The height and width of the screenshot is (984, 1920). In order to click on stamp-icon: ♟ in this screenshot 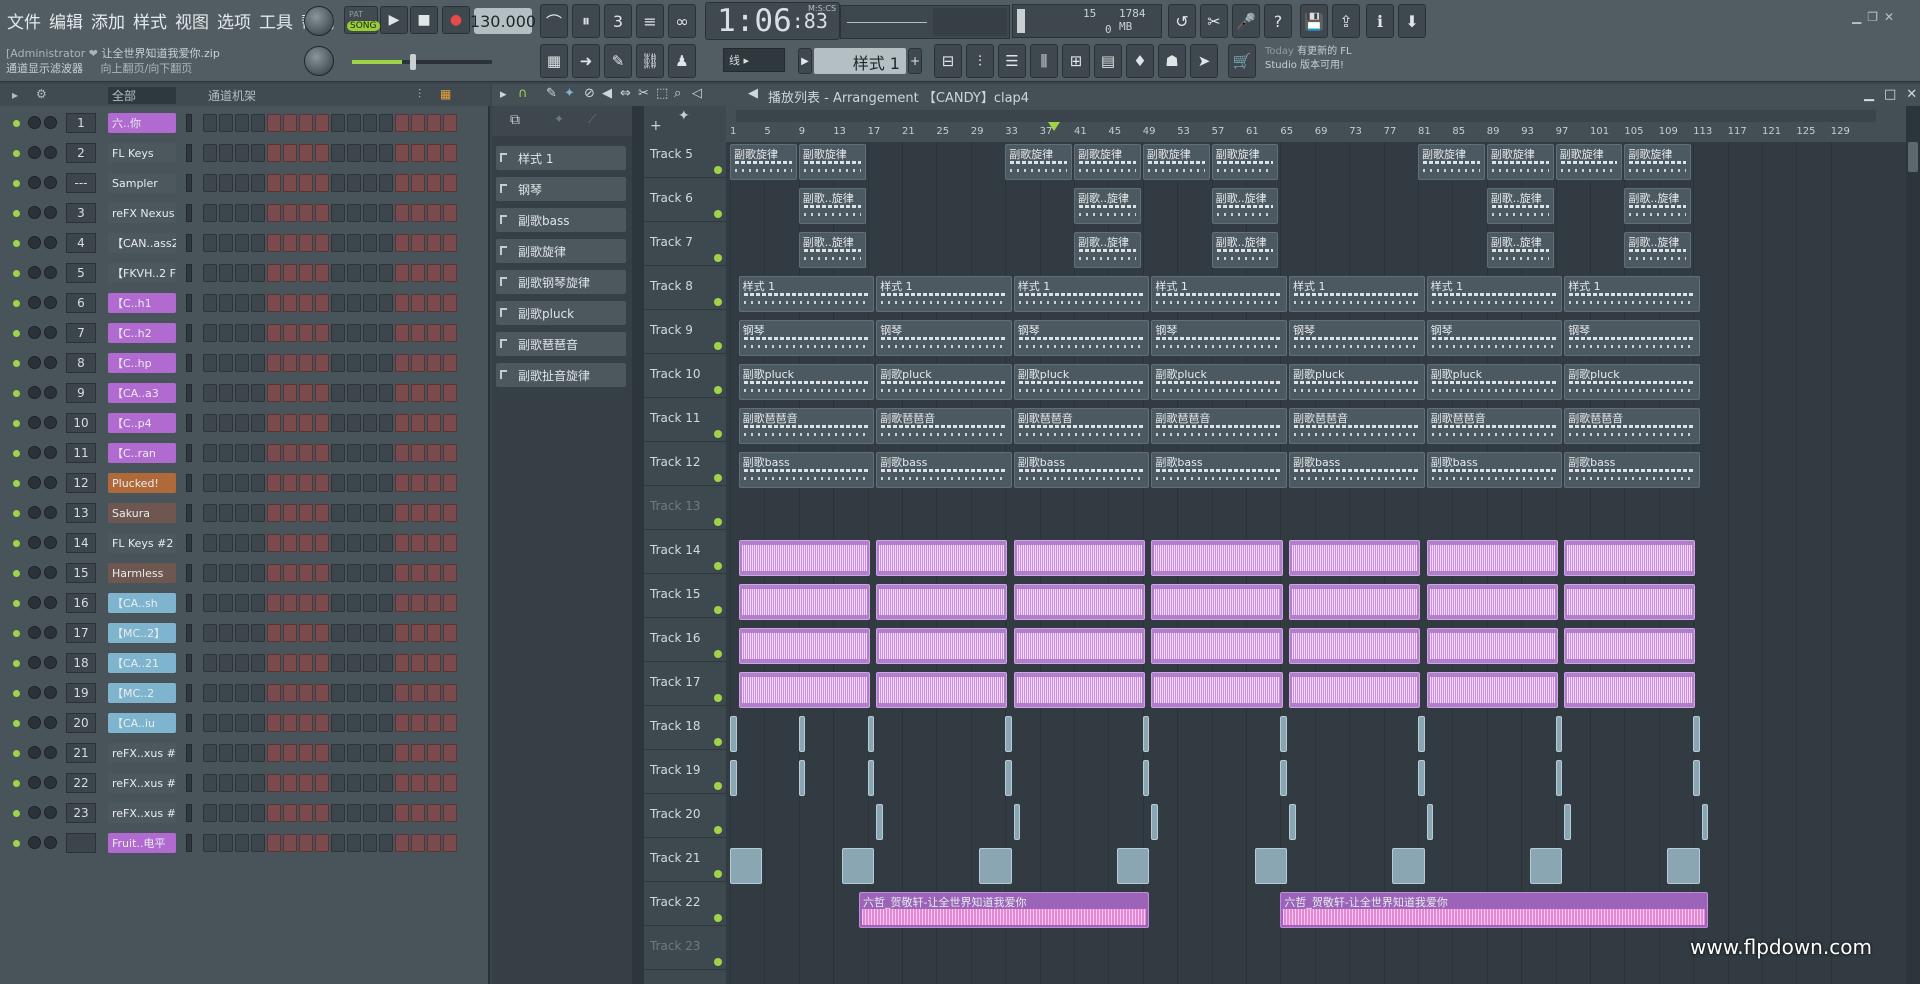, I will do `click(682, 61)`.